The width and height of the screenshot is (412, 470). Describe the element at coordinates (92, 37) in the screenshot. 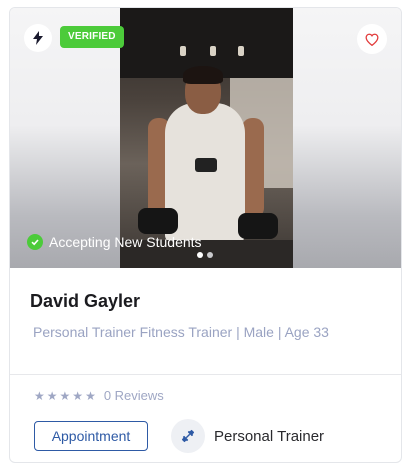

I see `verified-badge: VERIFIED` at that location.